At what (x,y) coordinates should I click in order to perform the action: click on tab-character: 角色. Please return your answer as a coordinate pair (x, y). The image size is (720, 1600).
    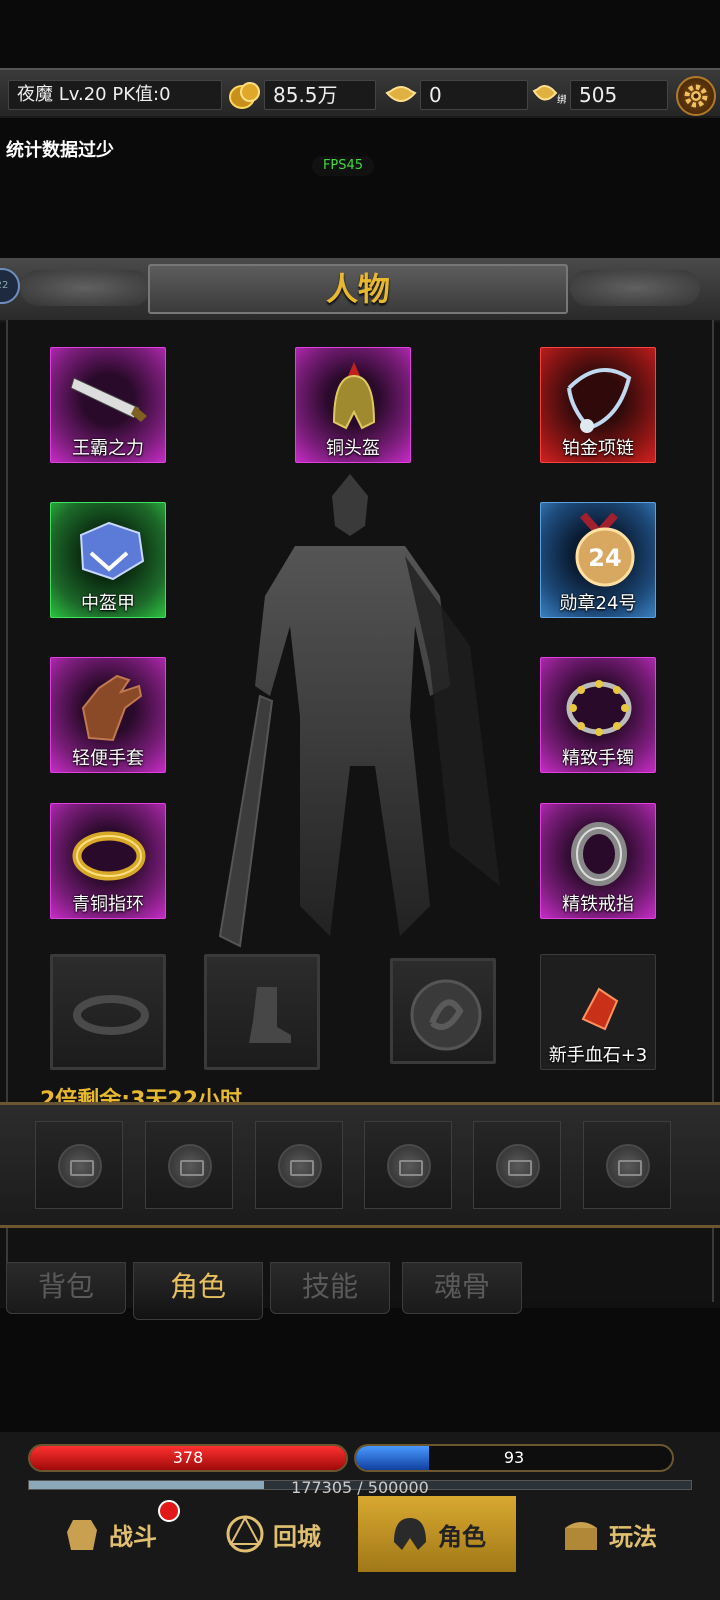
    Looking at the image, I should click on (198, 1291).